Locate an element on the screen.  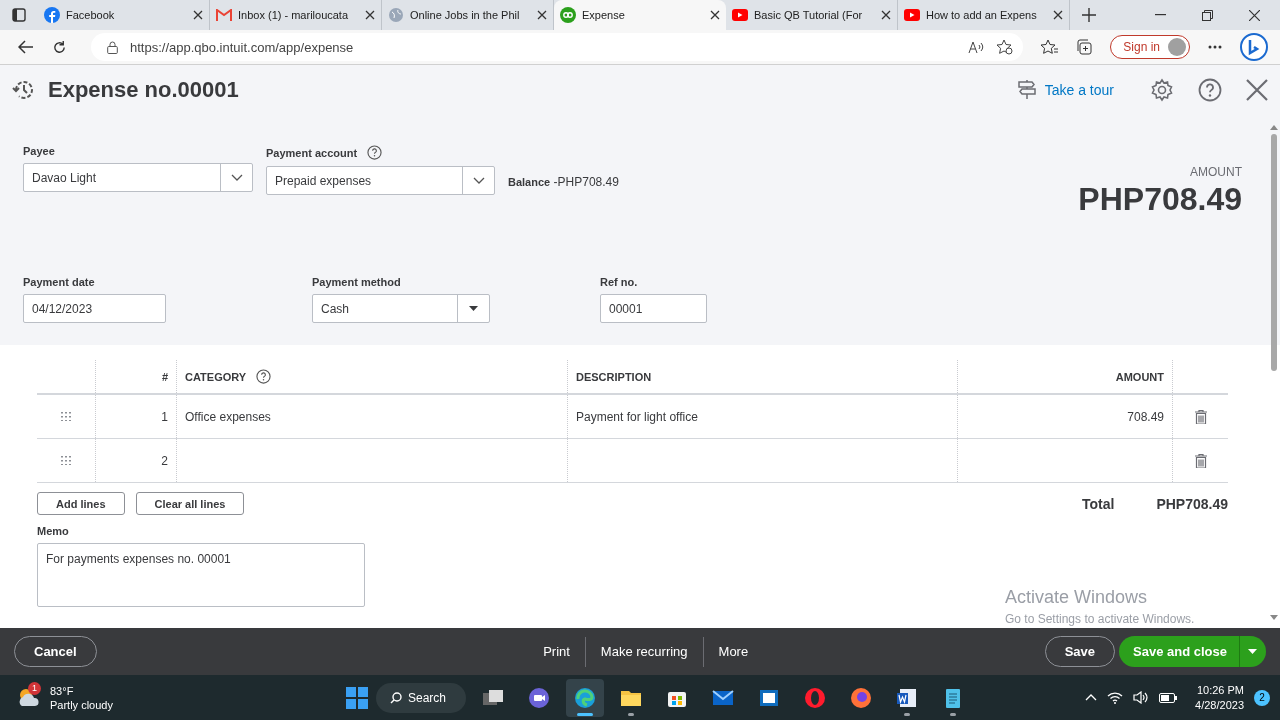
wifi-icon is located at coordinates (1115, 697).